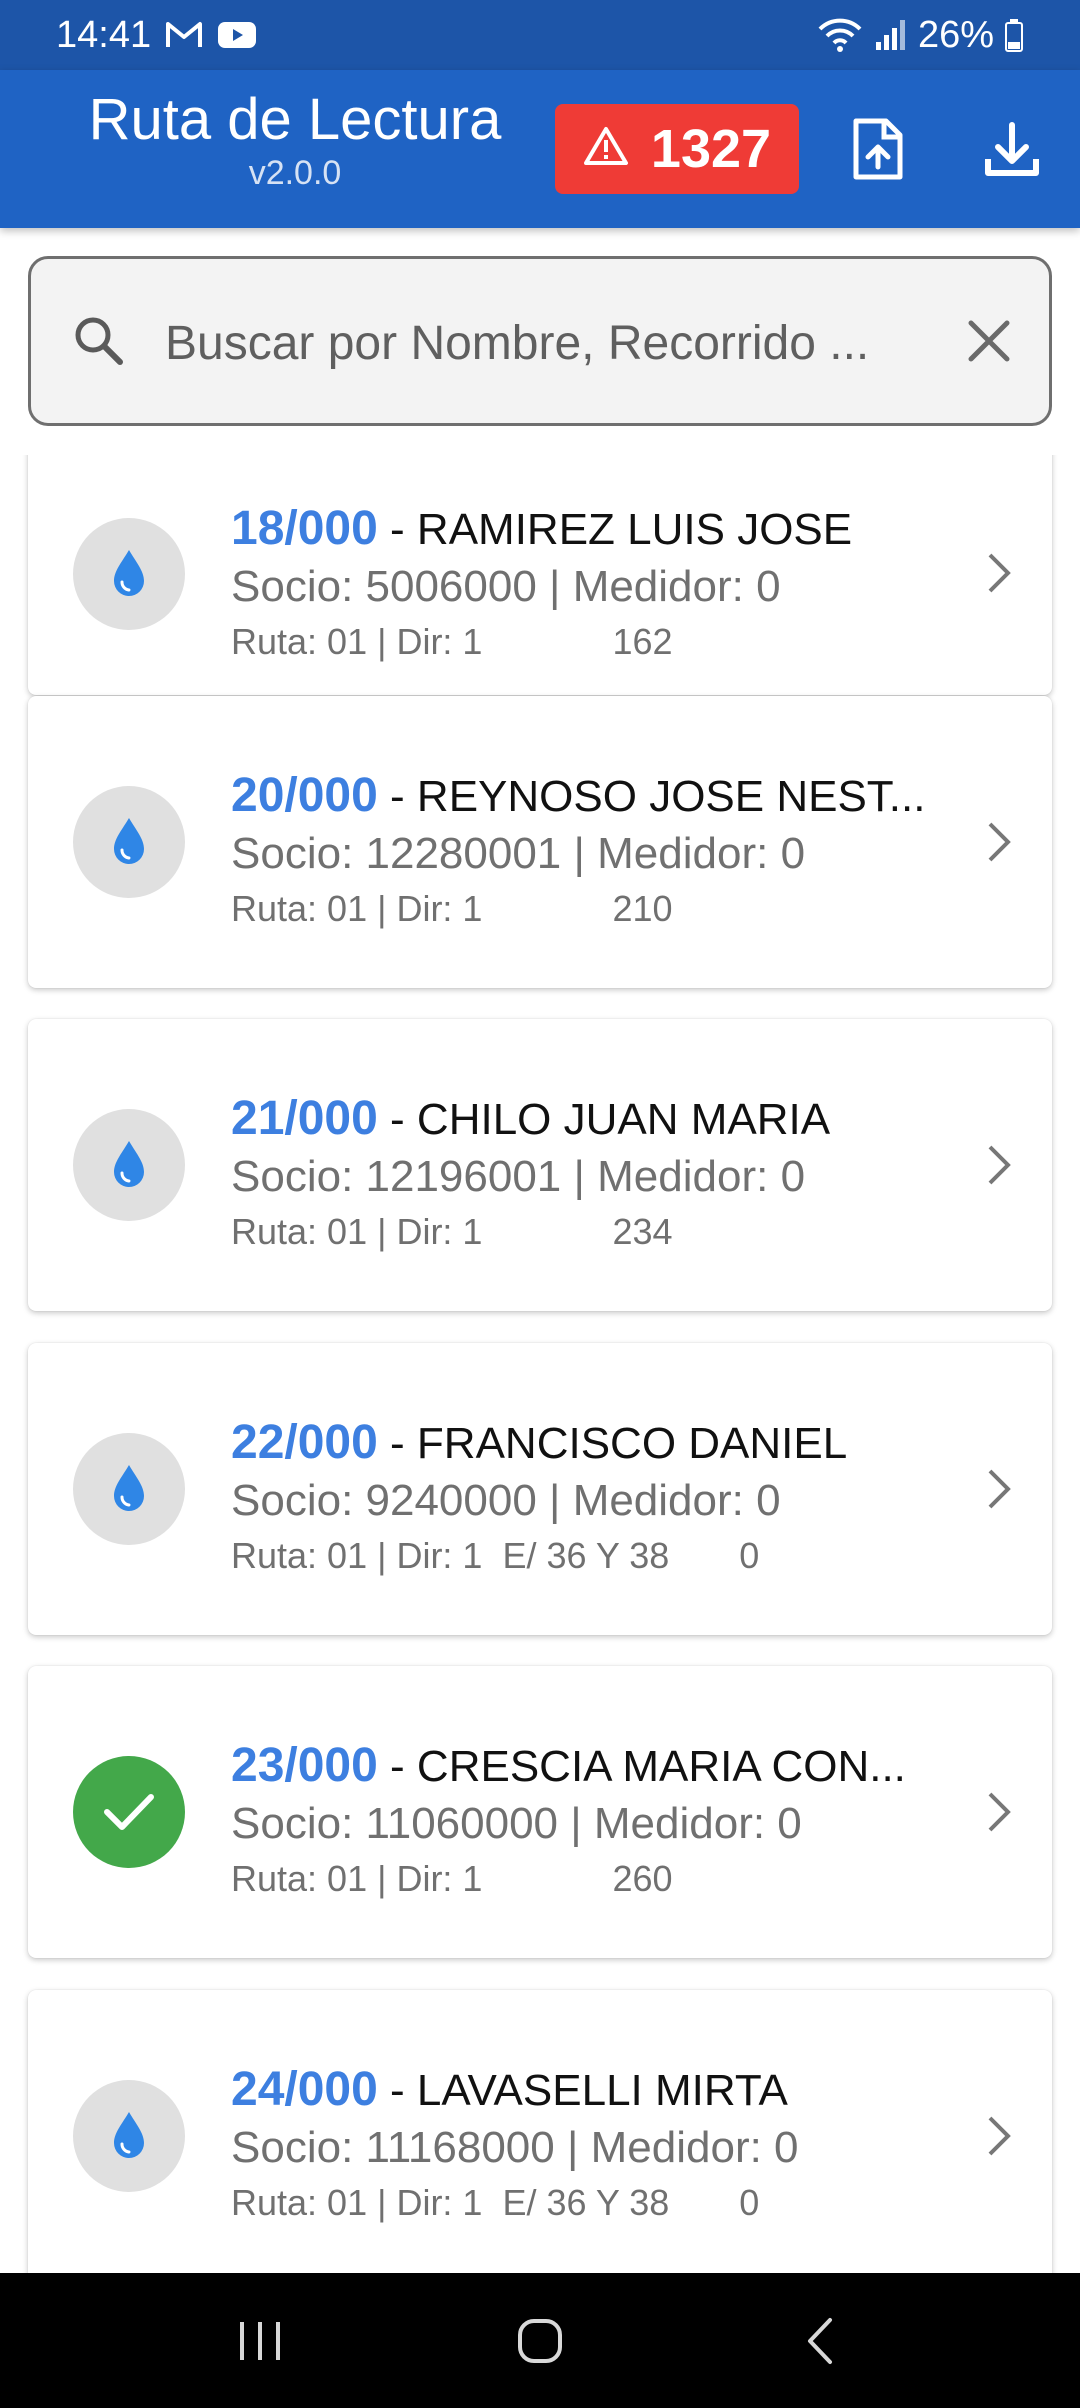 The height and width of the screenshot is (2408, 1080). I want to click on title-block: Ruta de Lectura v2.0.0, so click(295, 140).